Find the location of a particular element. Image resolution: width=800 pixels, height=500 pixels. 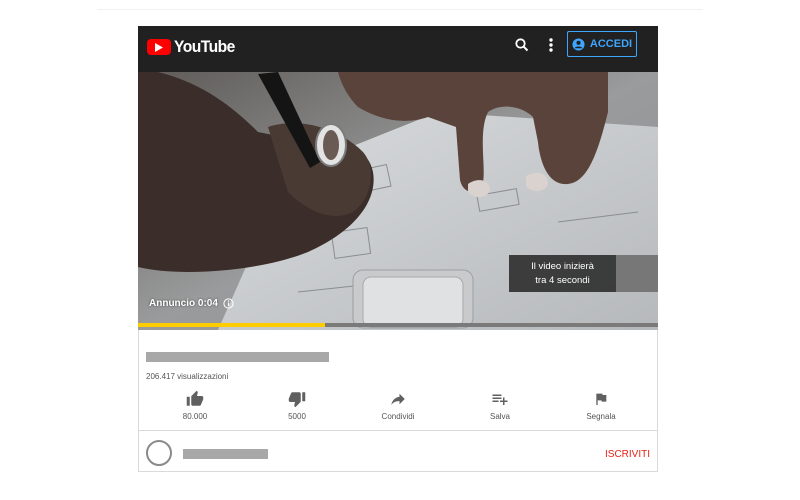

search-icon is located at coordinates (522, 45).